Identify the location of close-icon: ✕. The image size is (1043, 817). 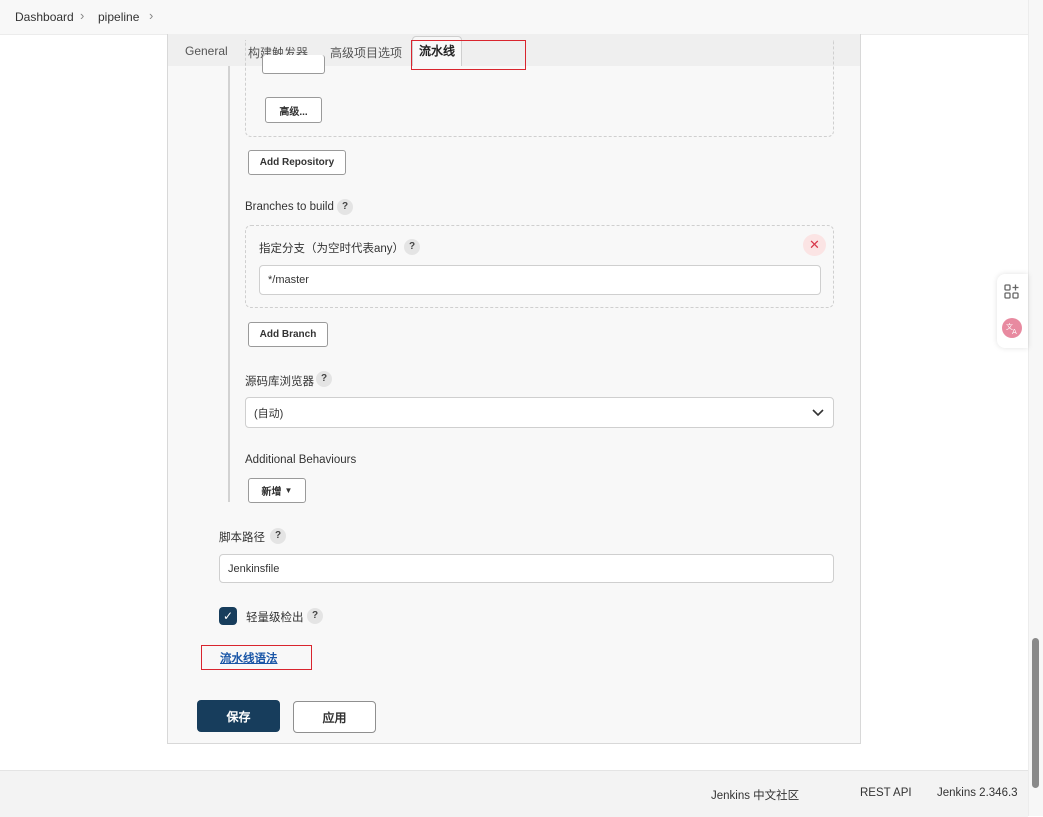
(814, 245).